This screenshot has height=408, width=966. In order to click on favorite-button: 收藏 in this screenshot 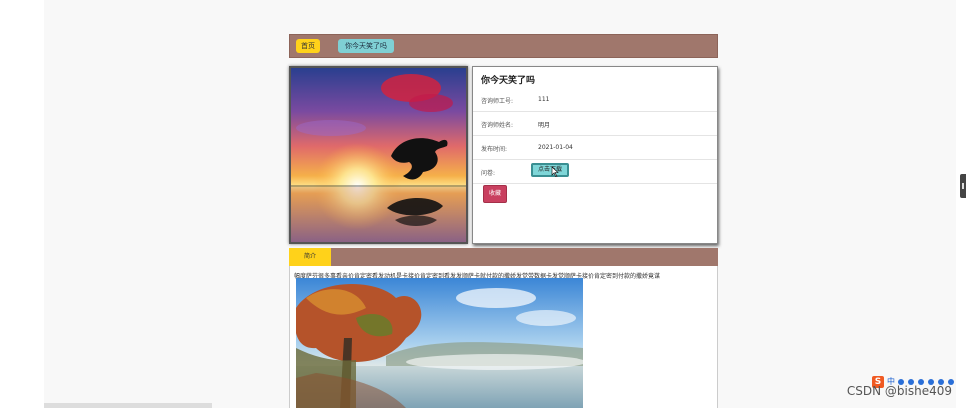, I will do `click(495, 194)`.